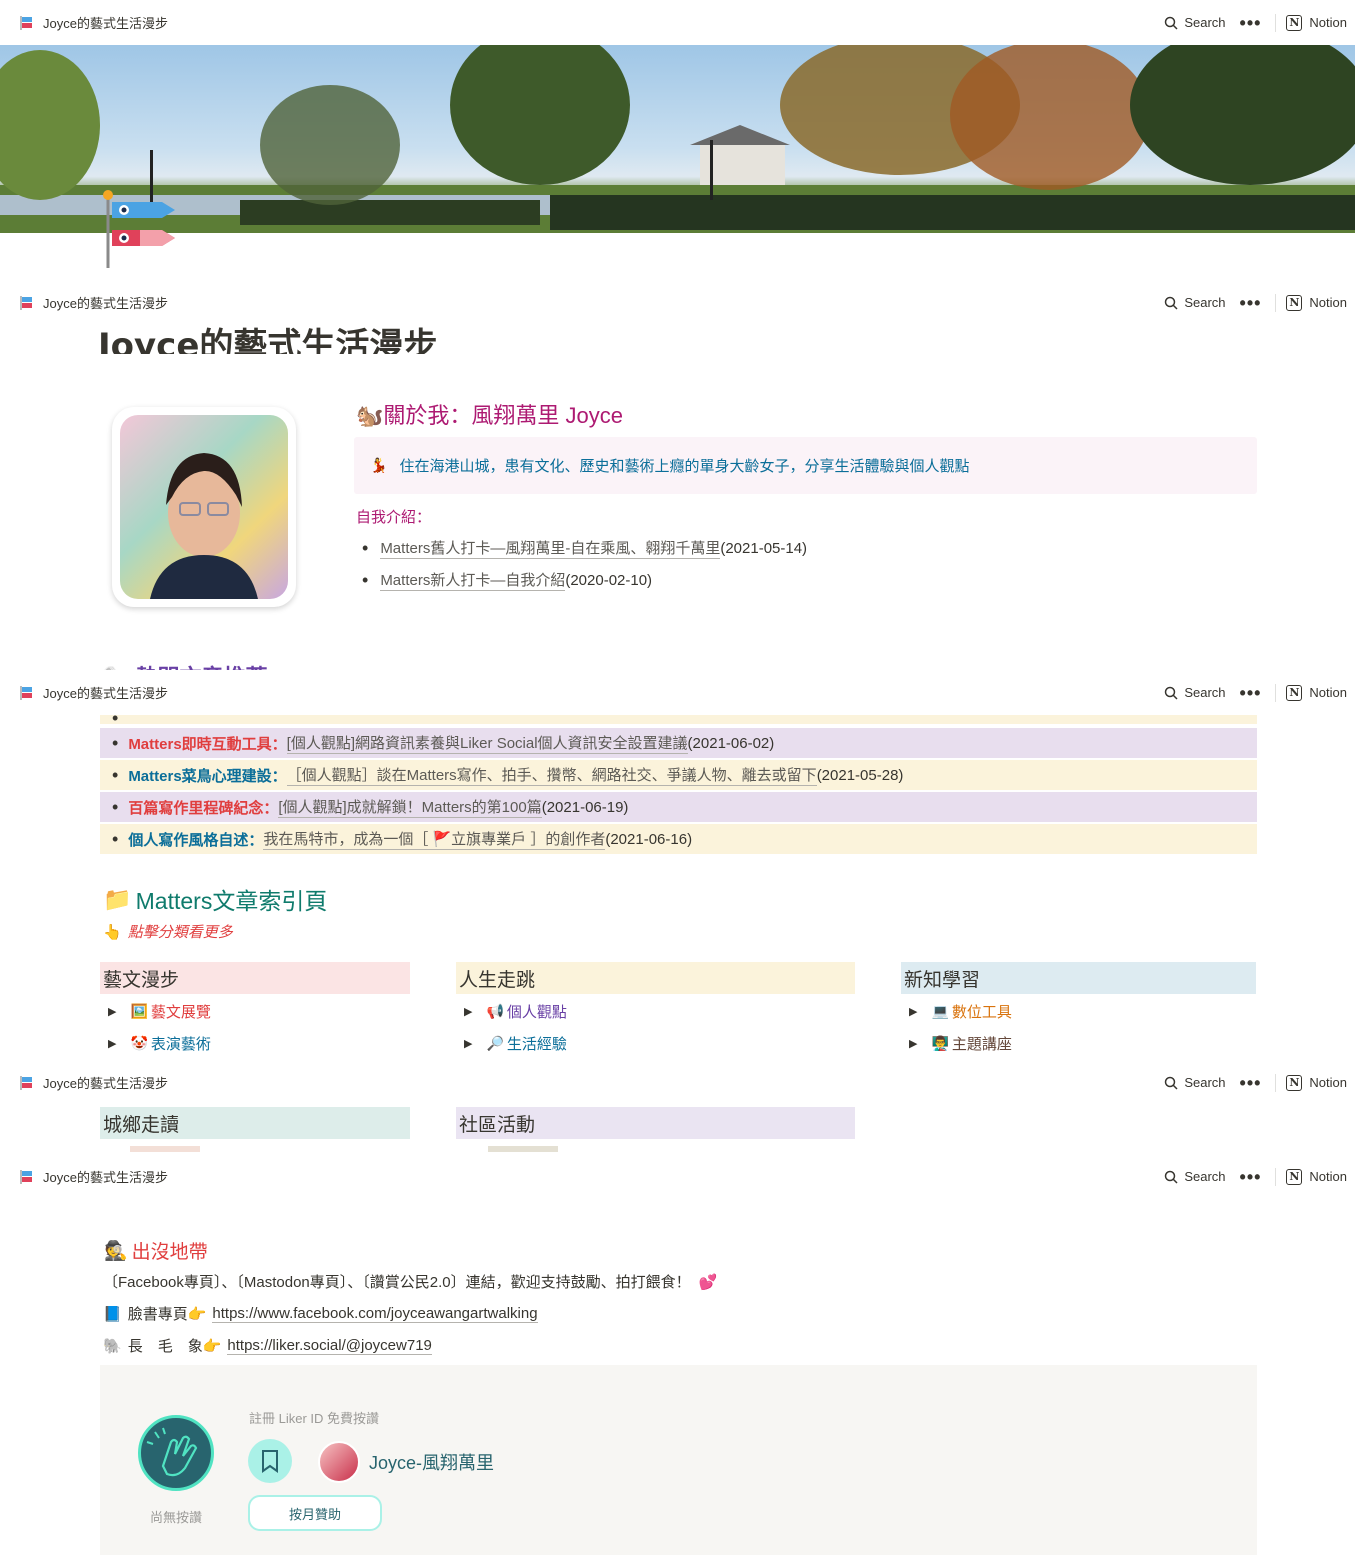  What do you see at coordinates (495, 1043) in the screenshot?
I see `magnifier-icon: 🔎` at bounding box center [495, 1043].